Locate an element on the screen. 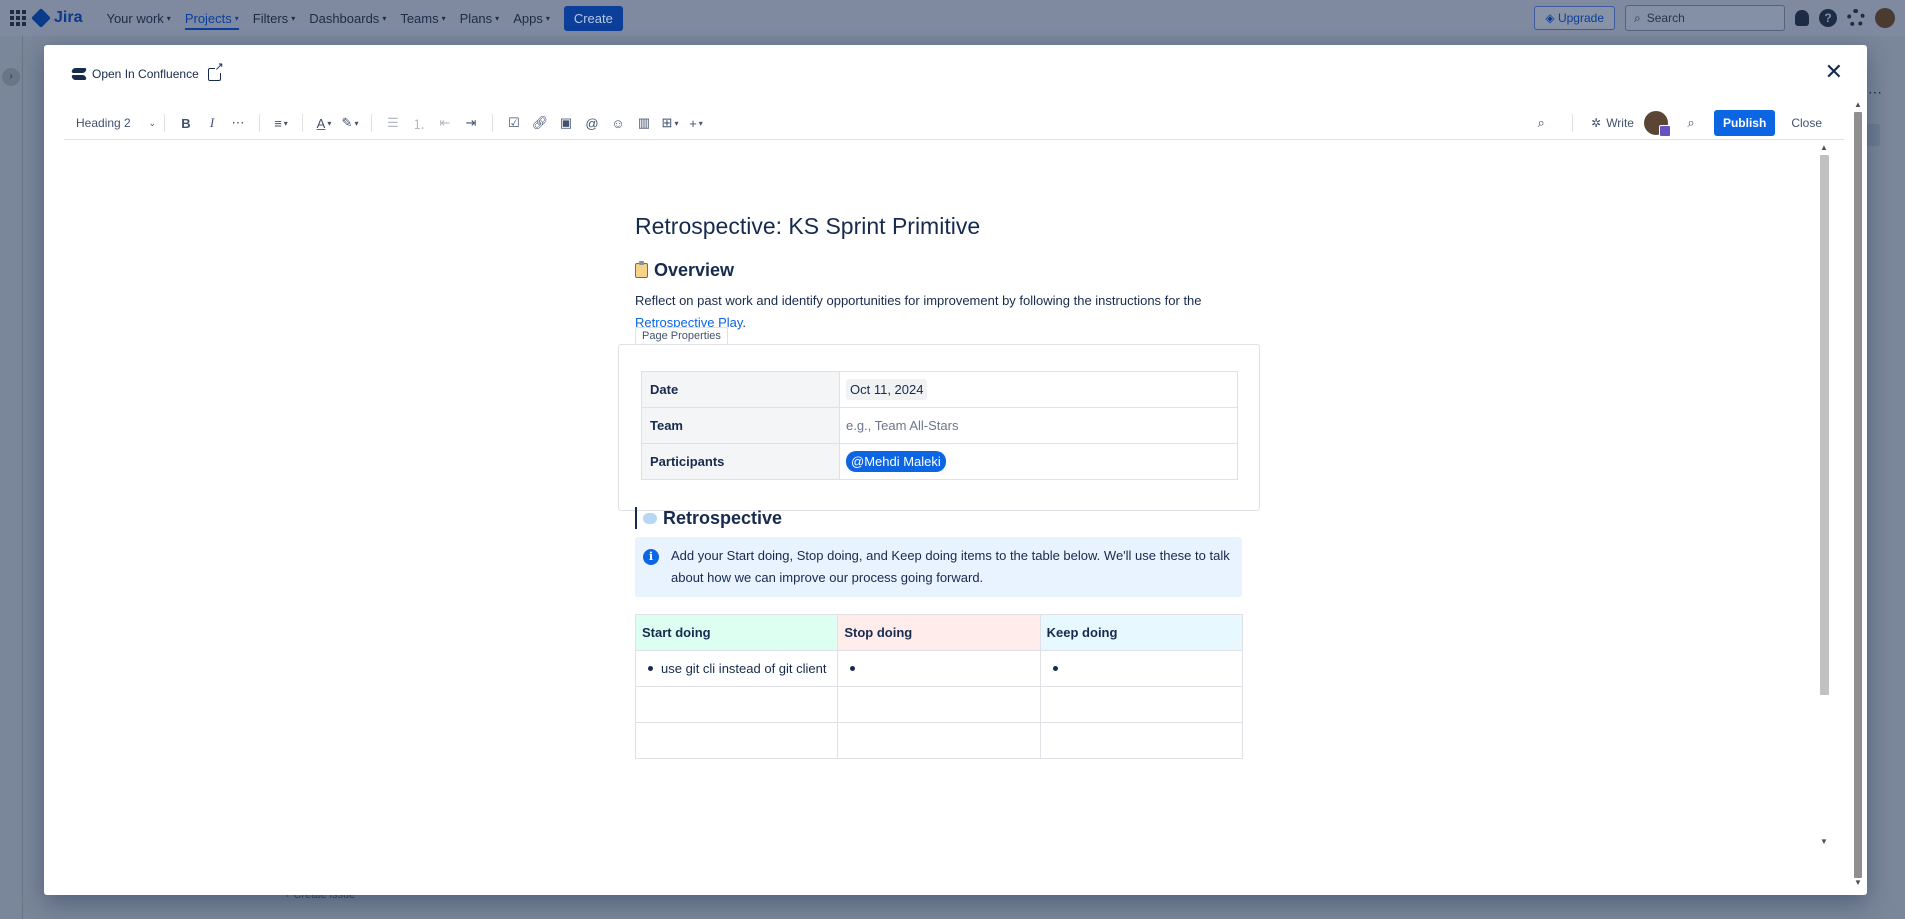  outdent-icon: ⇤ is located at coordinates (445, 123).